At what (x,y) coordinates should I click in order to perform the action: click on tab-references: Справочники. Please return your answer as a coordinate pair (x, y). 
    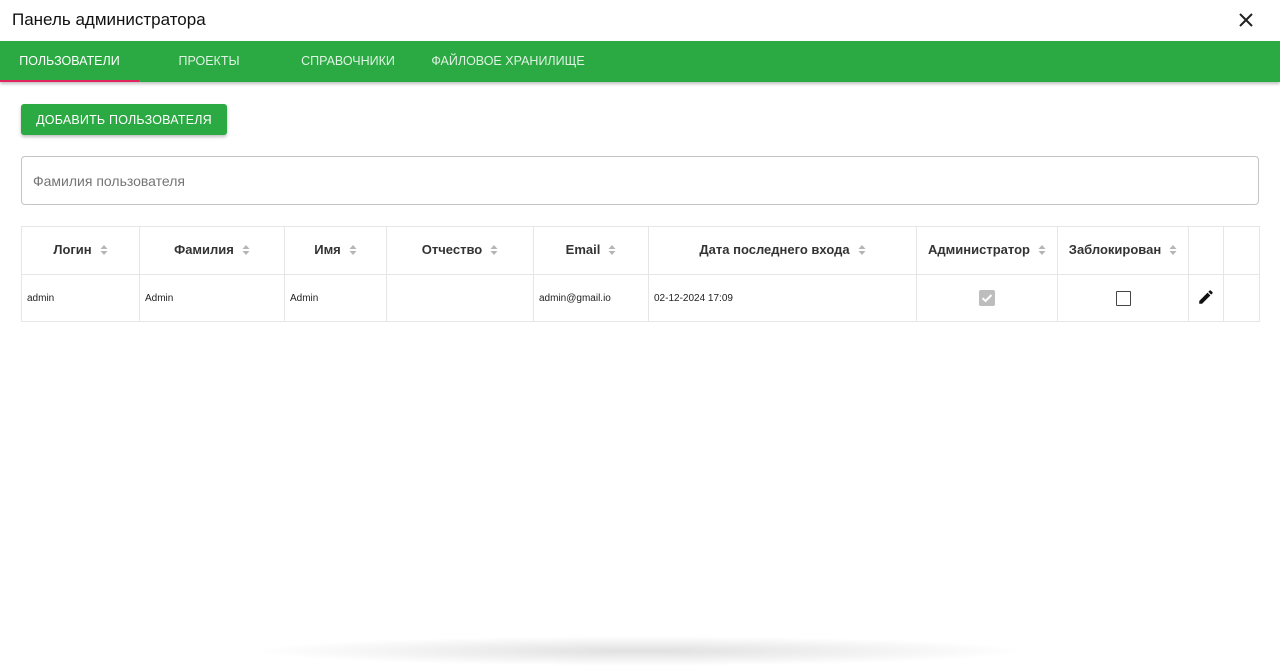
    Looking at the image, I should click on (348, 61).